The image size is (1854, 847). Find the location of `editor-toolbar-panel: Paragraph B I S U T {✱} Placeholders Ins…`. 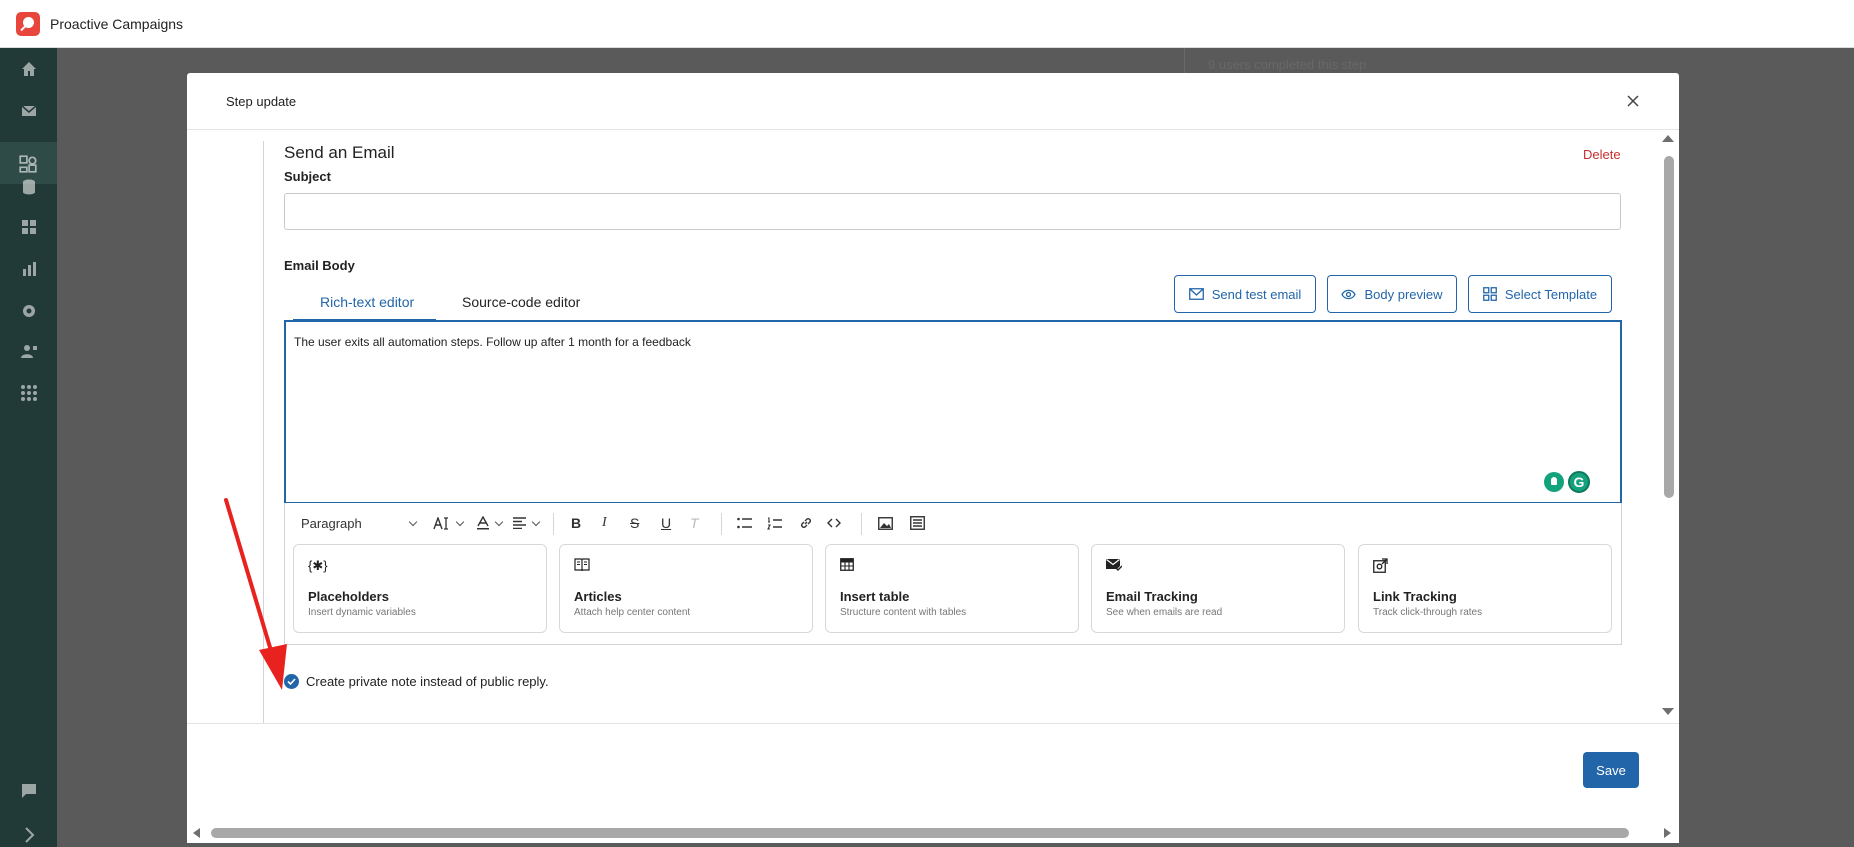

editor-toolbar-panel: Paragraph B I S U T {✱} Placeholders Ins… is located at coordinates (953, 574).